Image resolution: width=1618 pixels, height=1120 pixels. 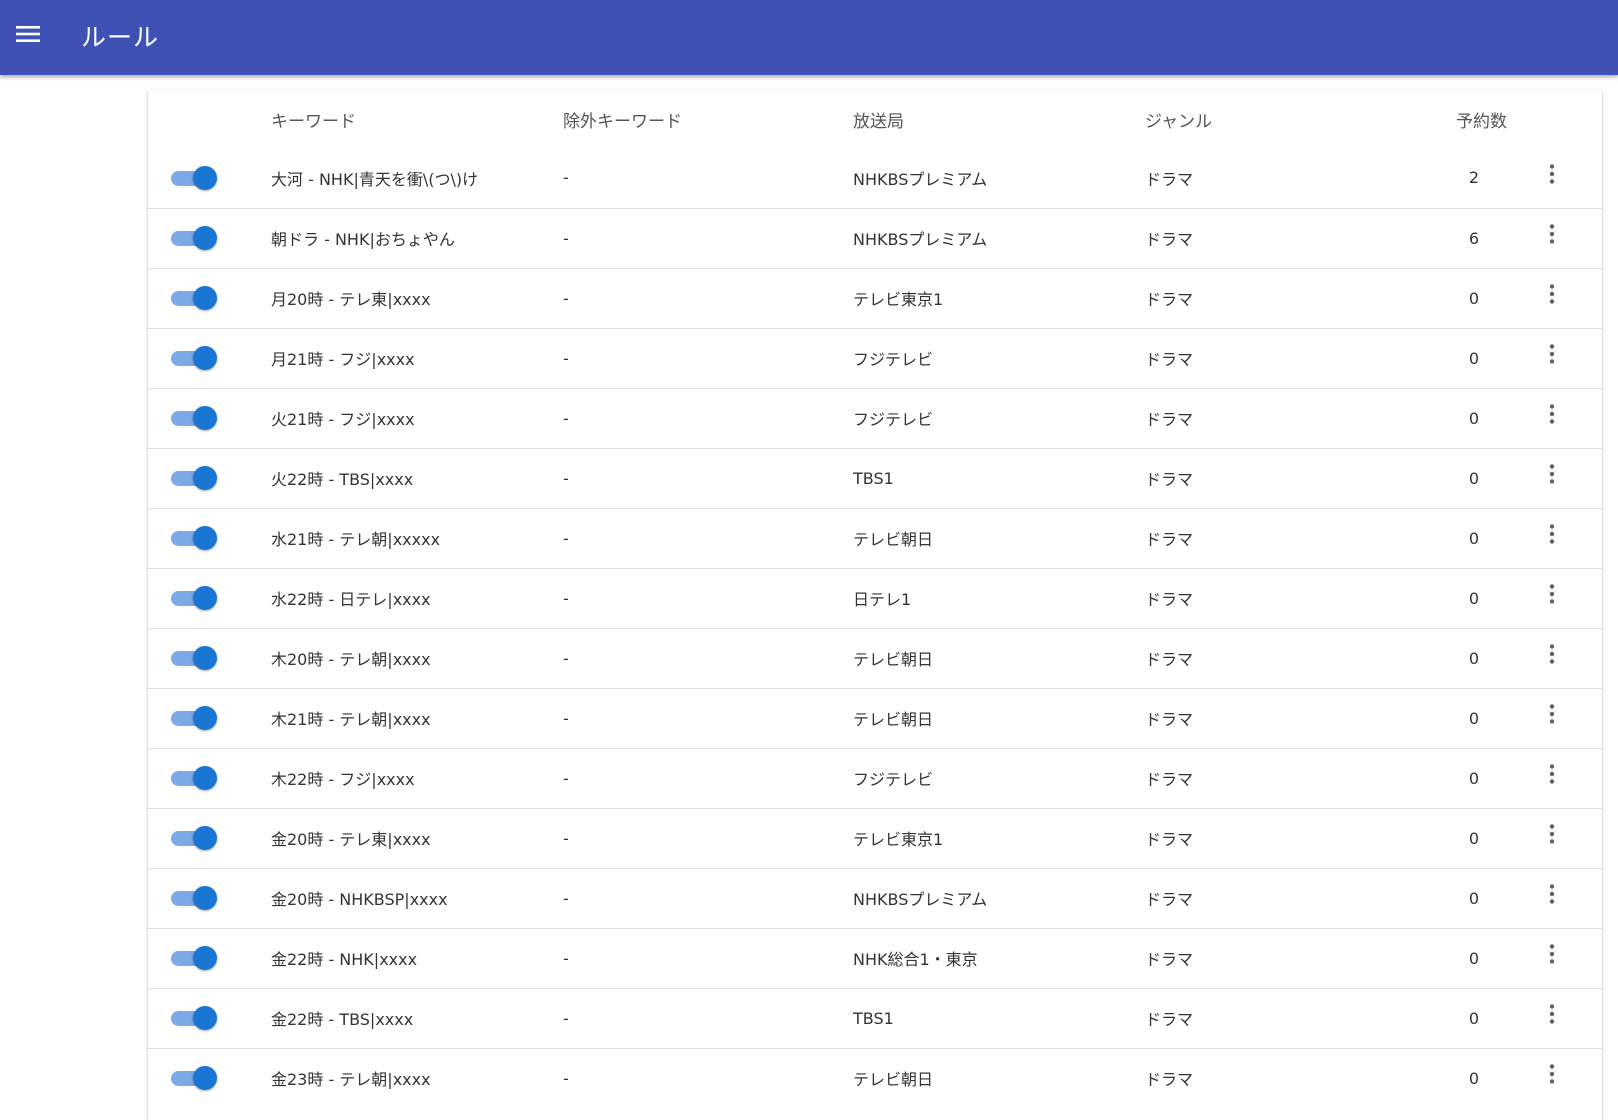 I want to click on station-cell: NHKBSプレミアム, so click(x=920, y=179).